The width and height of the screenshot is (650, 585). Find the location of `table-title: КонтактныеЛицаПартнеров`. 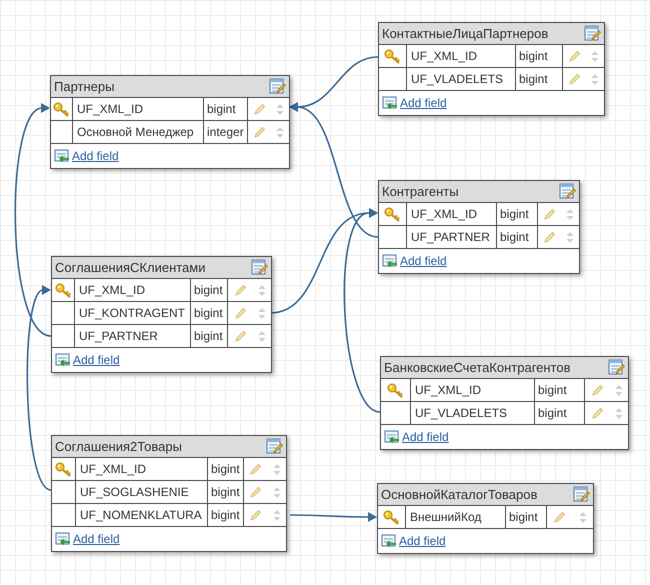

table-title: КонтактныеЛицаПартнеров is located at coordinates (465, 33).